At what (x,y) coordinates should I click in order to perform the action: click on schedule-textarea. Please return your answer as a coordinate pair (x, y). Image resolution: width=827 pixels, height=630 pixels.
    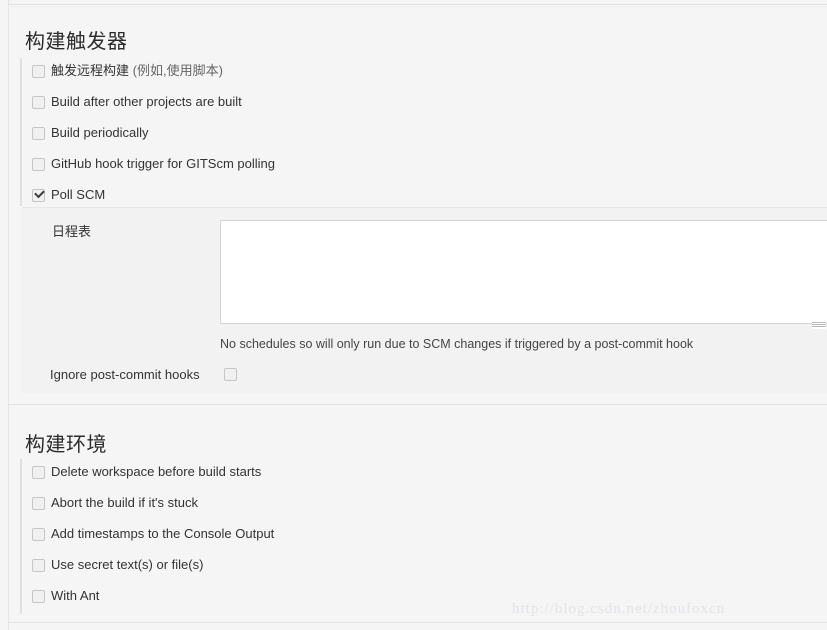
    Looking at the image, I should click on (524, 272).